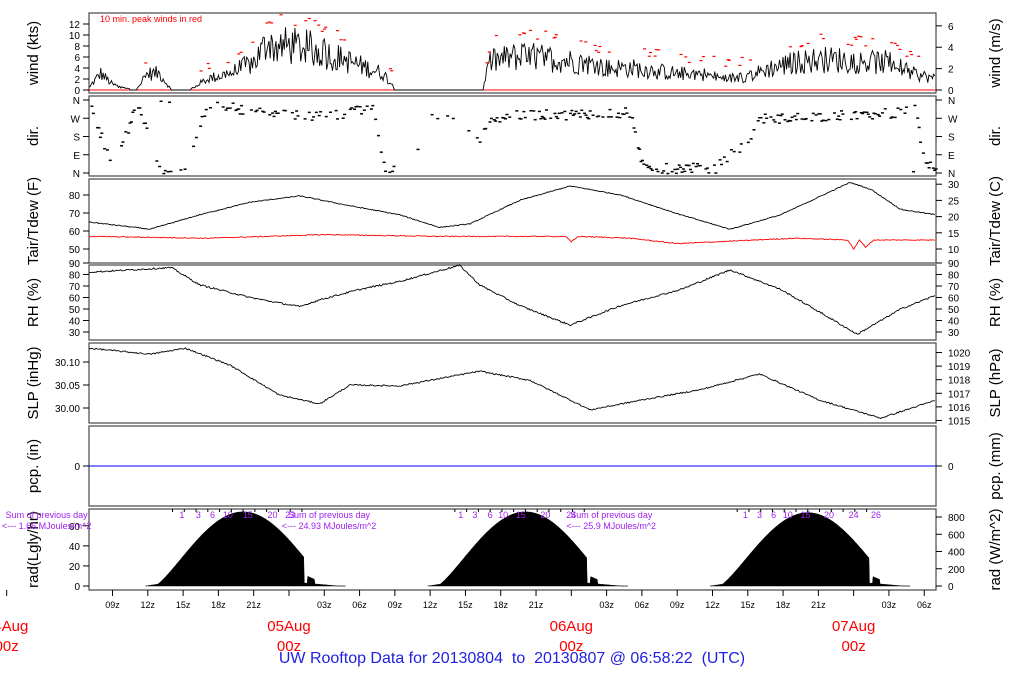  What do you see at coordinates (959, 408) in the screenshot?
I see `slp-right-axis-label: 1016` at bounding box center [959, 408].